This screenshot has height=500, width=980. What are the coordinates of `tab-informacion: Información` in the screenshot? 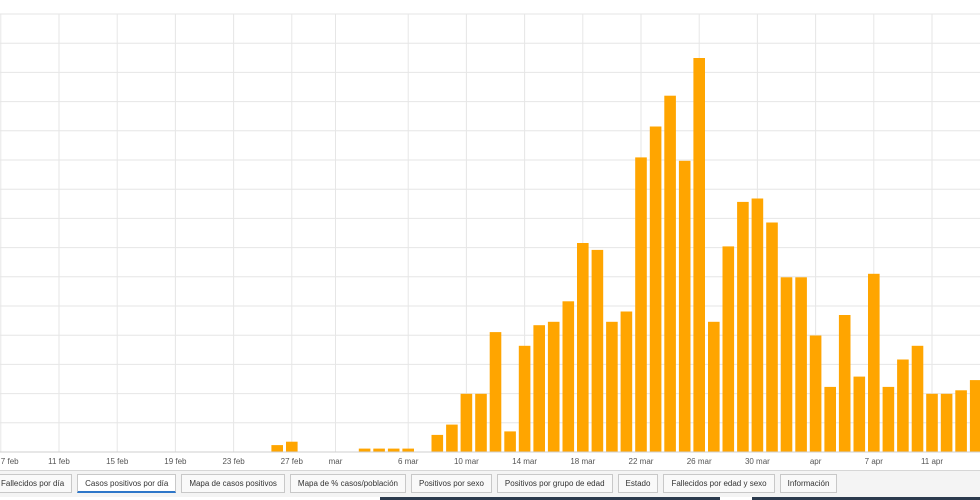 It's located at (808, 483).